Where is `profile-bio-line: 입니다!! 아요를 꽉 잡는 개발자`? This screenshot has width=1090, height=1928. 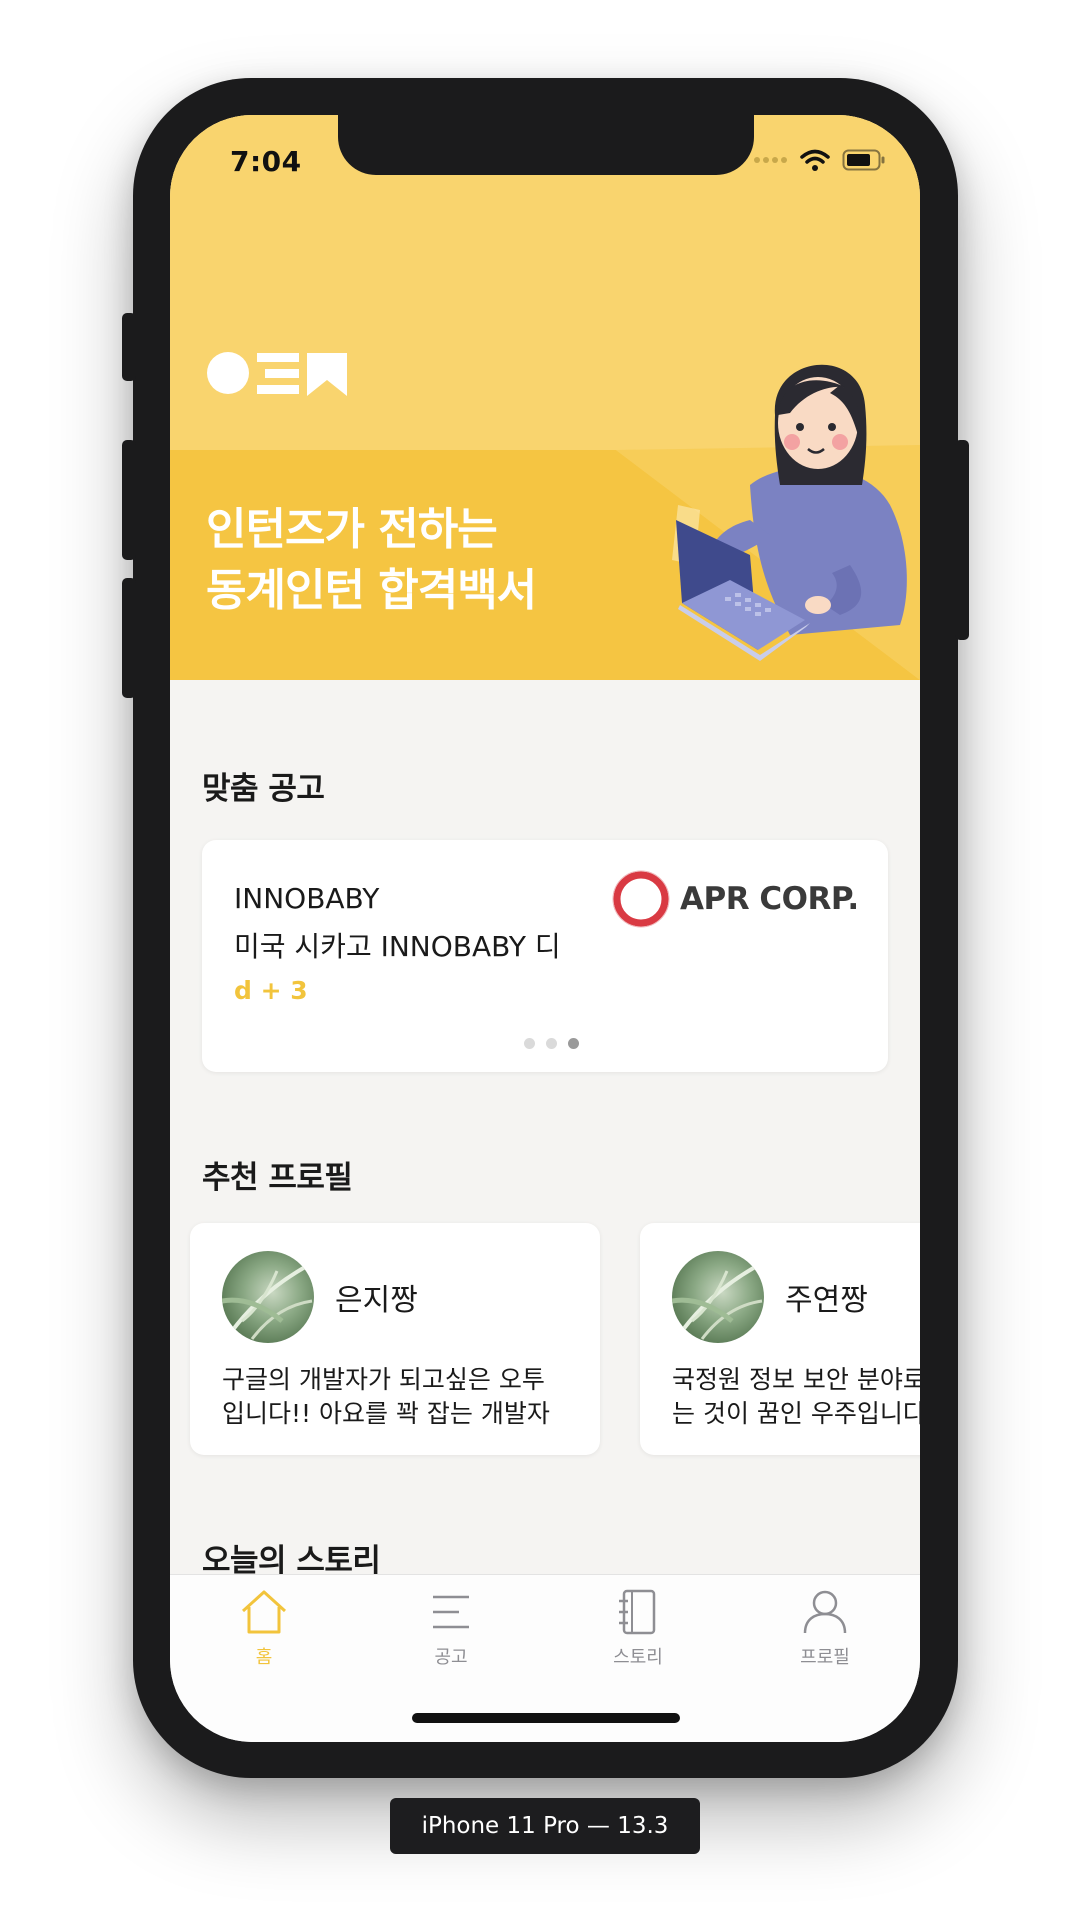 profile-bio-line: 입니다!! 아요를 꽉 잡는 개발자 is located at coordinates (386, 1413).